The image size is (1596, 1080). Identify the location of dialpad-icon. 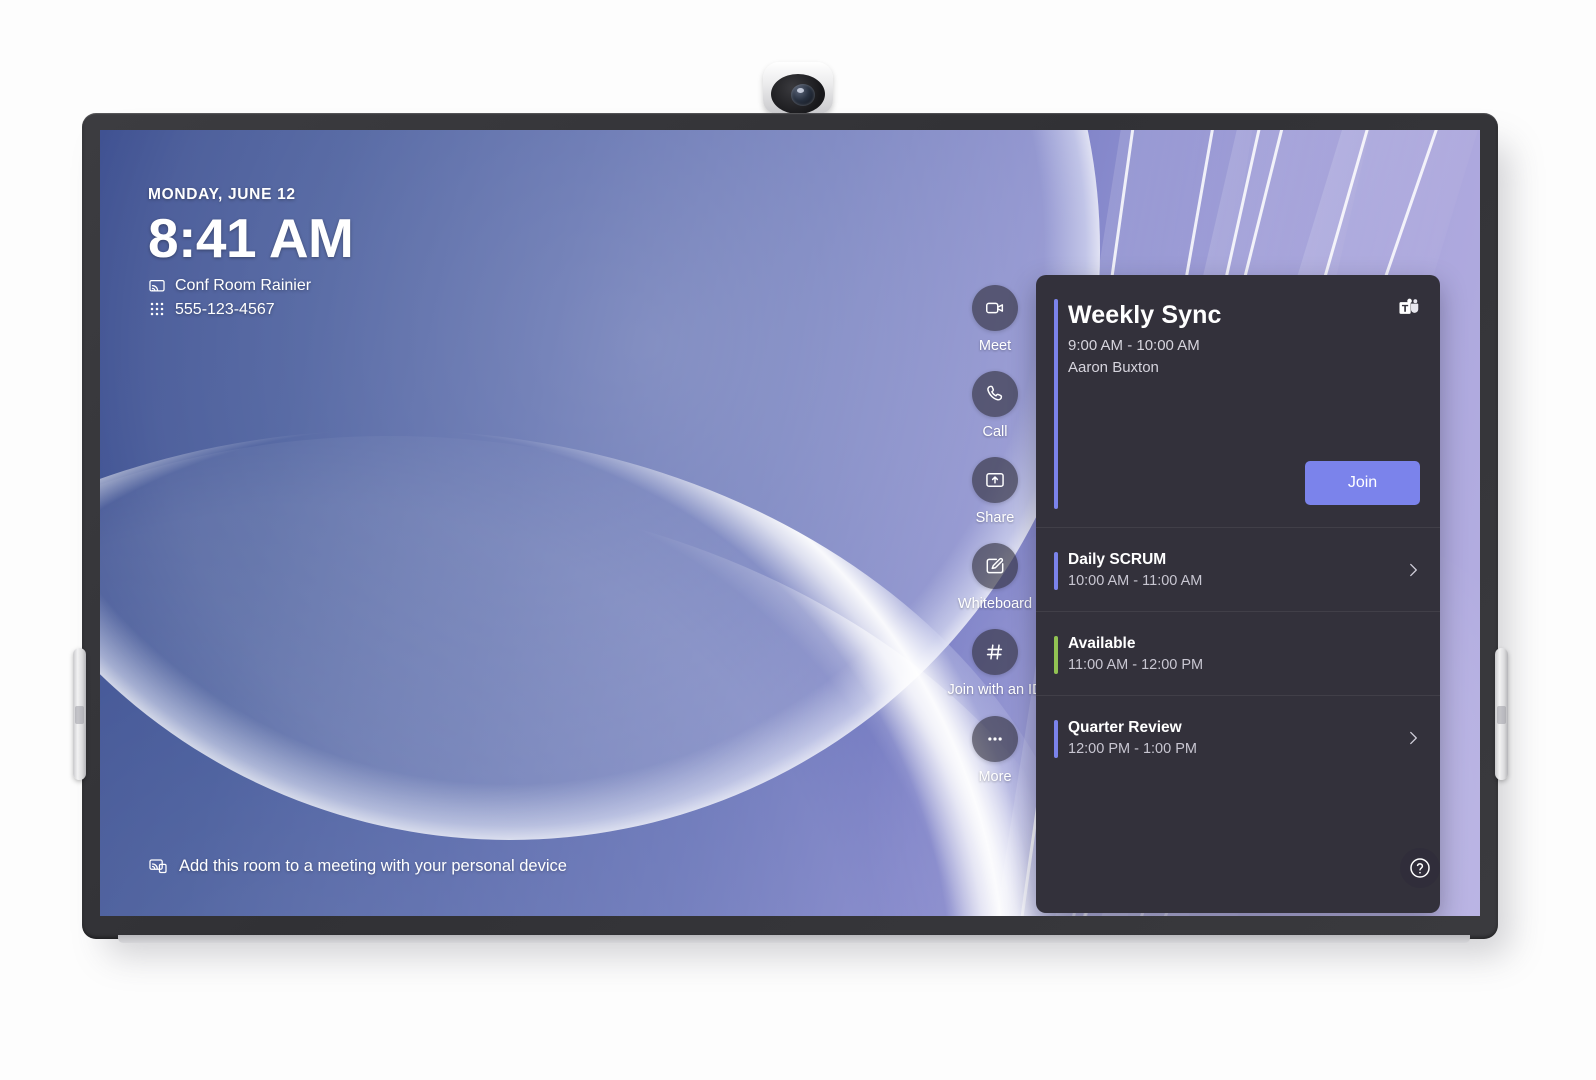
(157, 310).